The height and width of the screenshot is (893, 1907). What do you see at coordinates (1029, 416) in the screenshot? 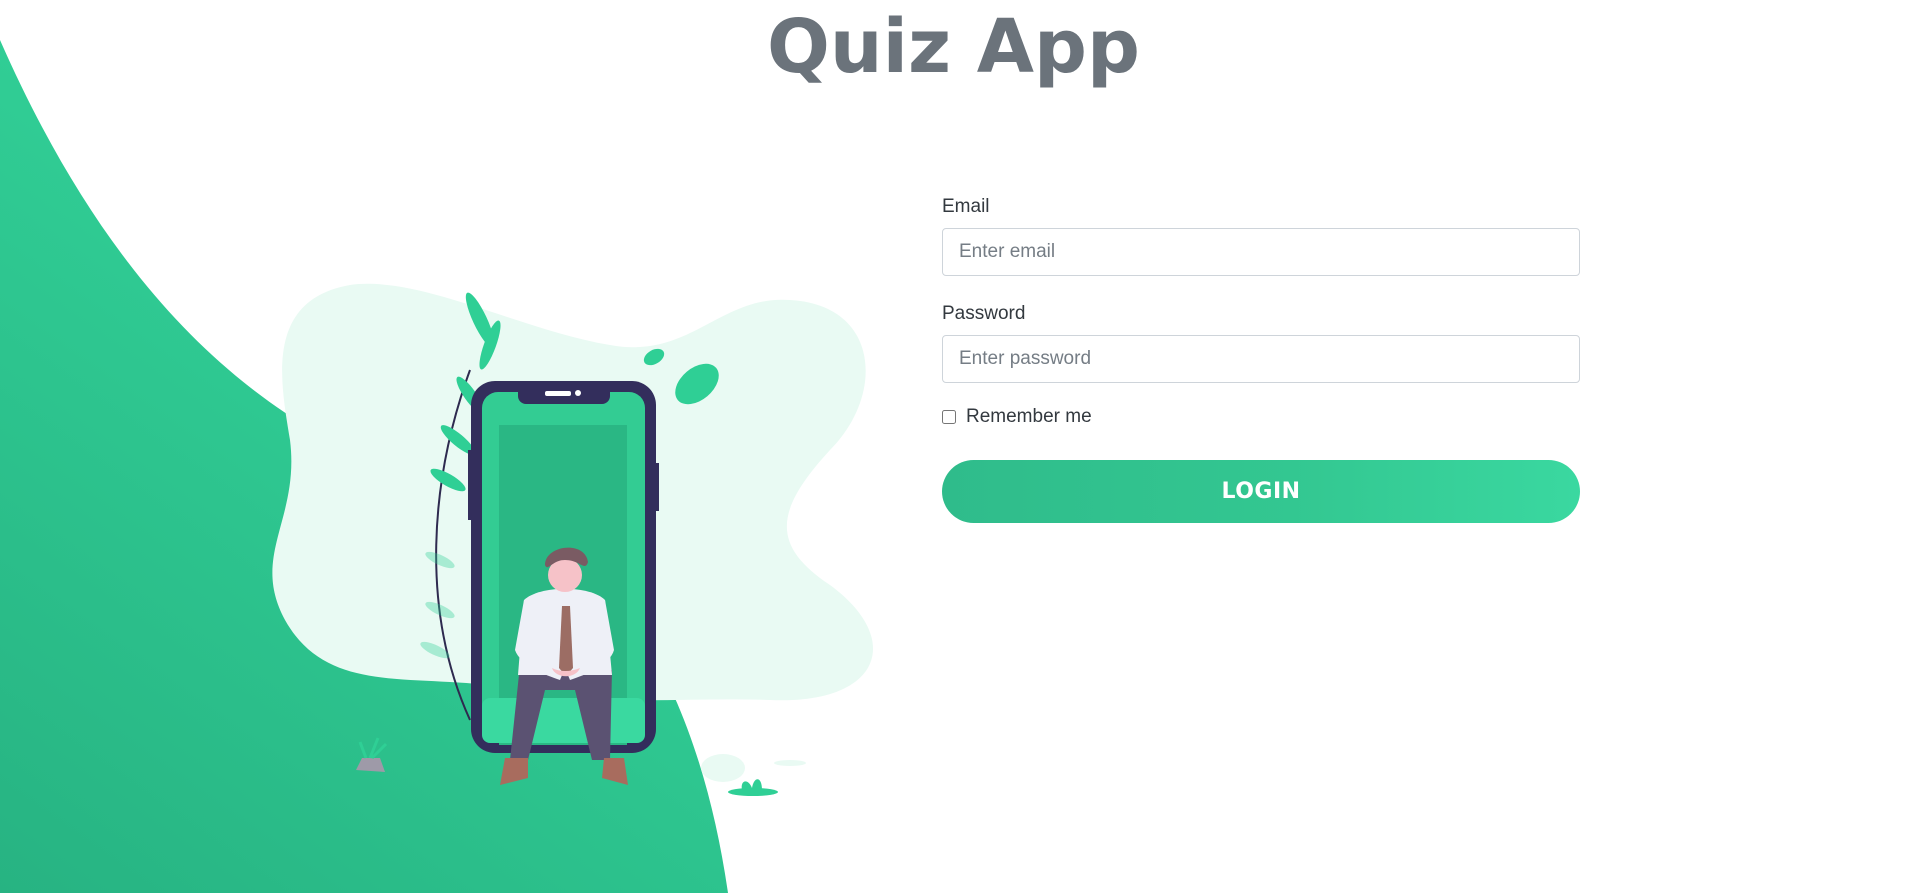
I see `remember-me-label: Remember me` at bounding box center [1029, 416].